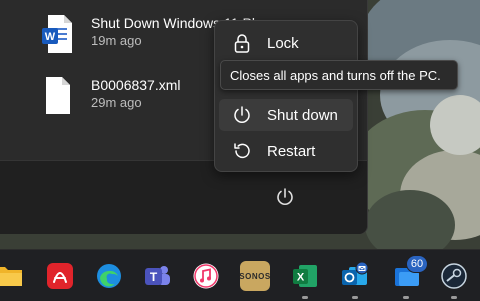 The height and width of the screenshot is (301, 480). I want to click on taskbar-teams: T, so click(157, 276).